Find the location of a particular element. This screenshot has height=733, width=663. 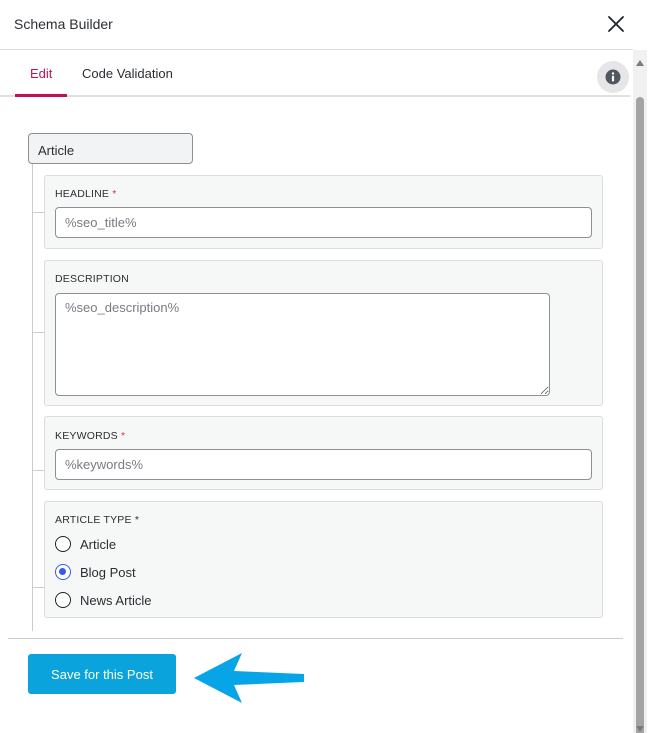

description-label: DESCRIPTION is located at coordinates (92, 279).